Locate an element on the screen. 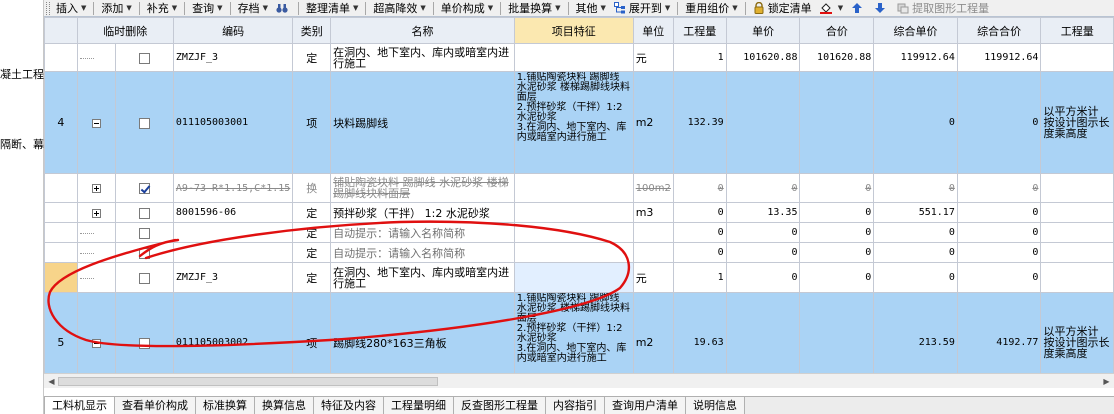  comp-unit-price-cell: 551.17 is located at coordinates (915, 212).